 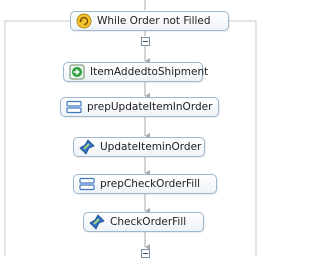 I want to click on activity-label: prepUpdateItemInOrder, so click(x=150, y=107).